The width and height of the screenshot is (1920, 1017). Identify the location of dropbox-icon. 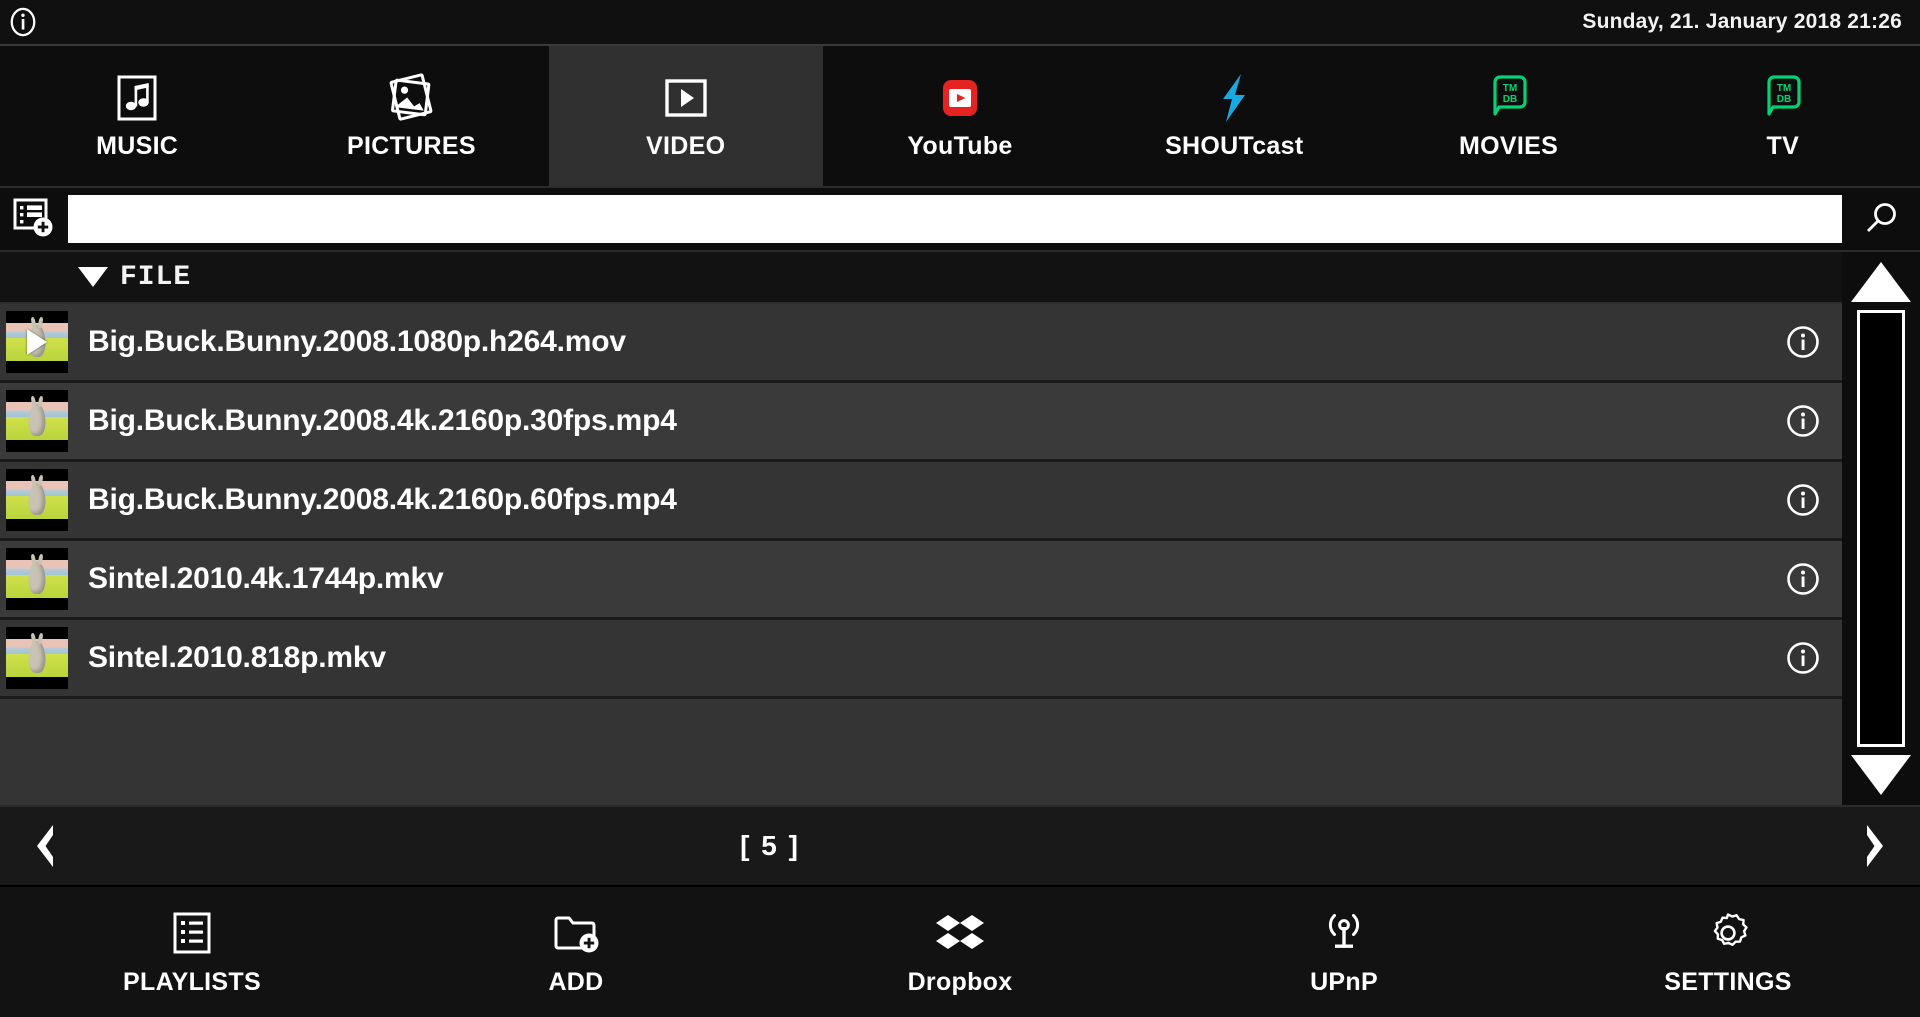
(960, 933).